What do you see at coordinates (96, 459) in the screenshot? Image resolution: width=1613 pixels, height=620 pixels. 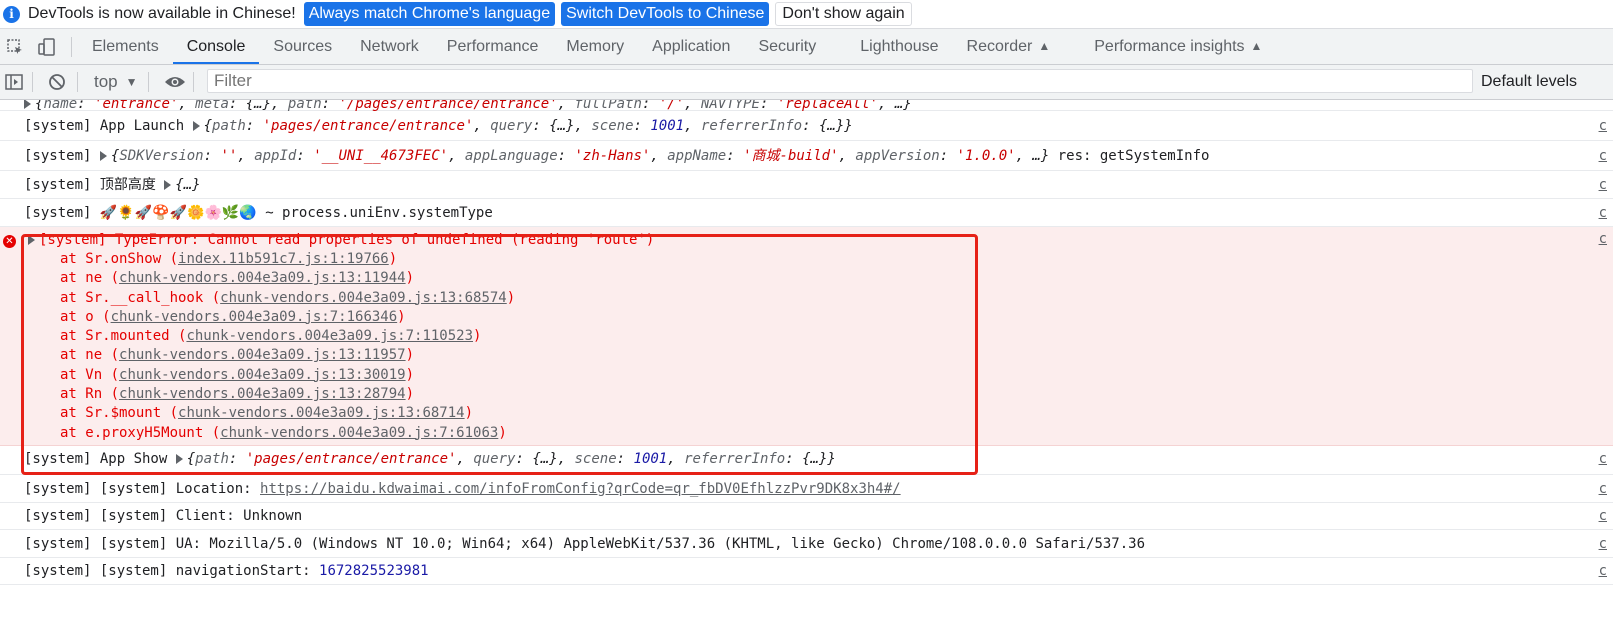 I see `log-prefix: [system] App Show` at bounding box center [96, 459].